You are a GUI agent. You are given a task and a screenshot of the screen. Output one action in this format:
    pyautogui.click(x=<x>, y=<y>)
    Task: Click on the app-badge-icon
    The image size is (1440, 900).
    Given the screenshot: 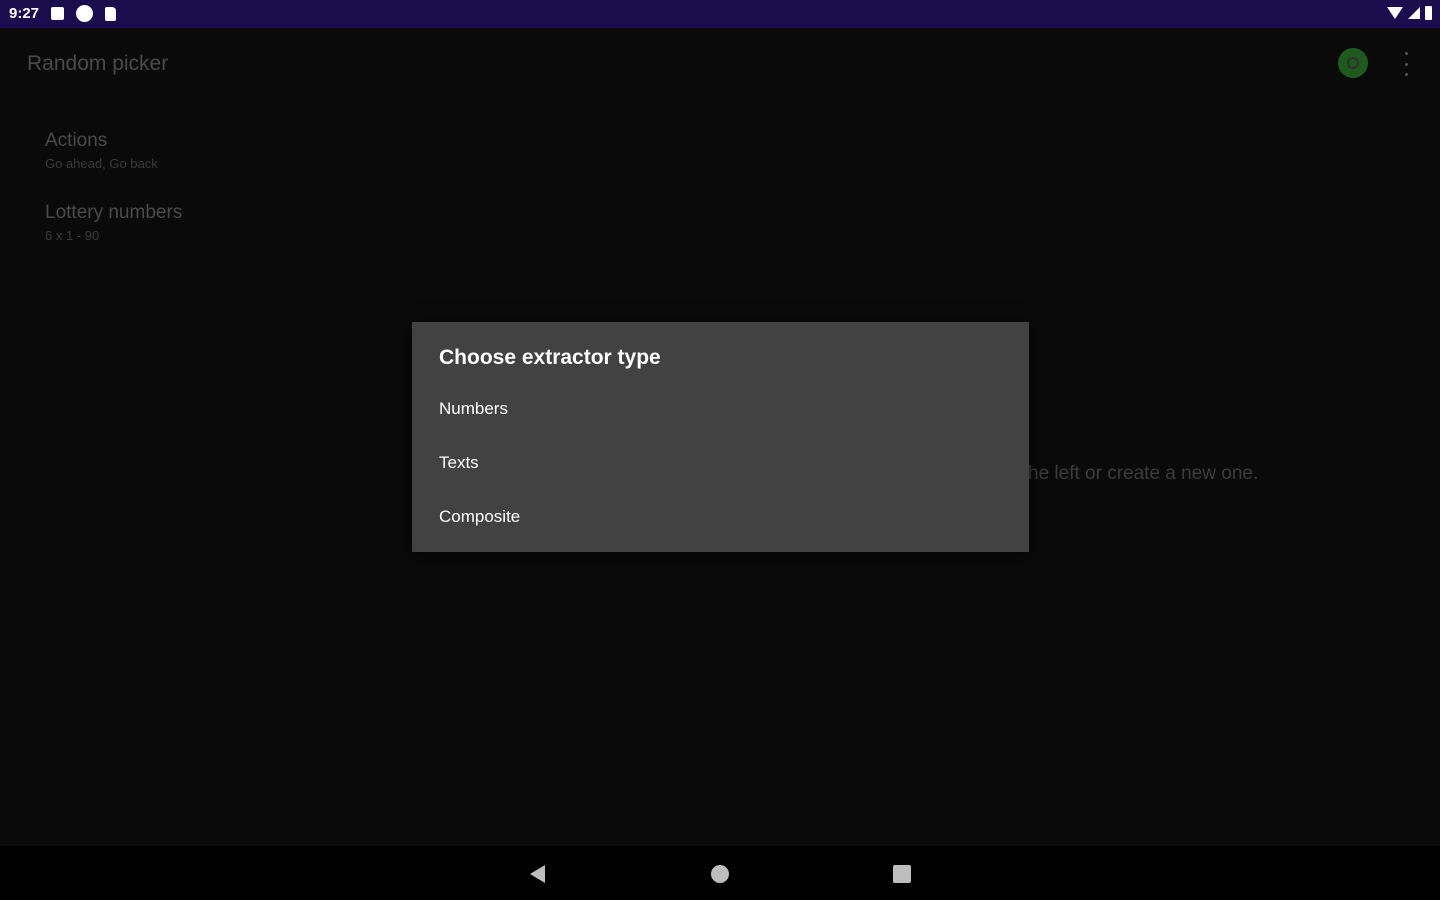 What is the action you would take?
    pyautogui.click(x=85, y=13)
    